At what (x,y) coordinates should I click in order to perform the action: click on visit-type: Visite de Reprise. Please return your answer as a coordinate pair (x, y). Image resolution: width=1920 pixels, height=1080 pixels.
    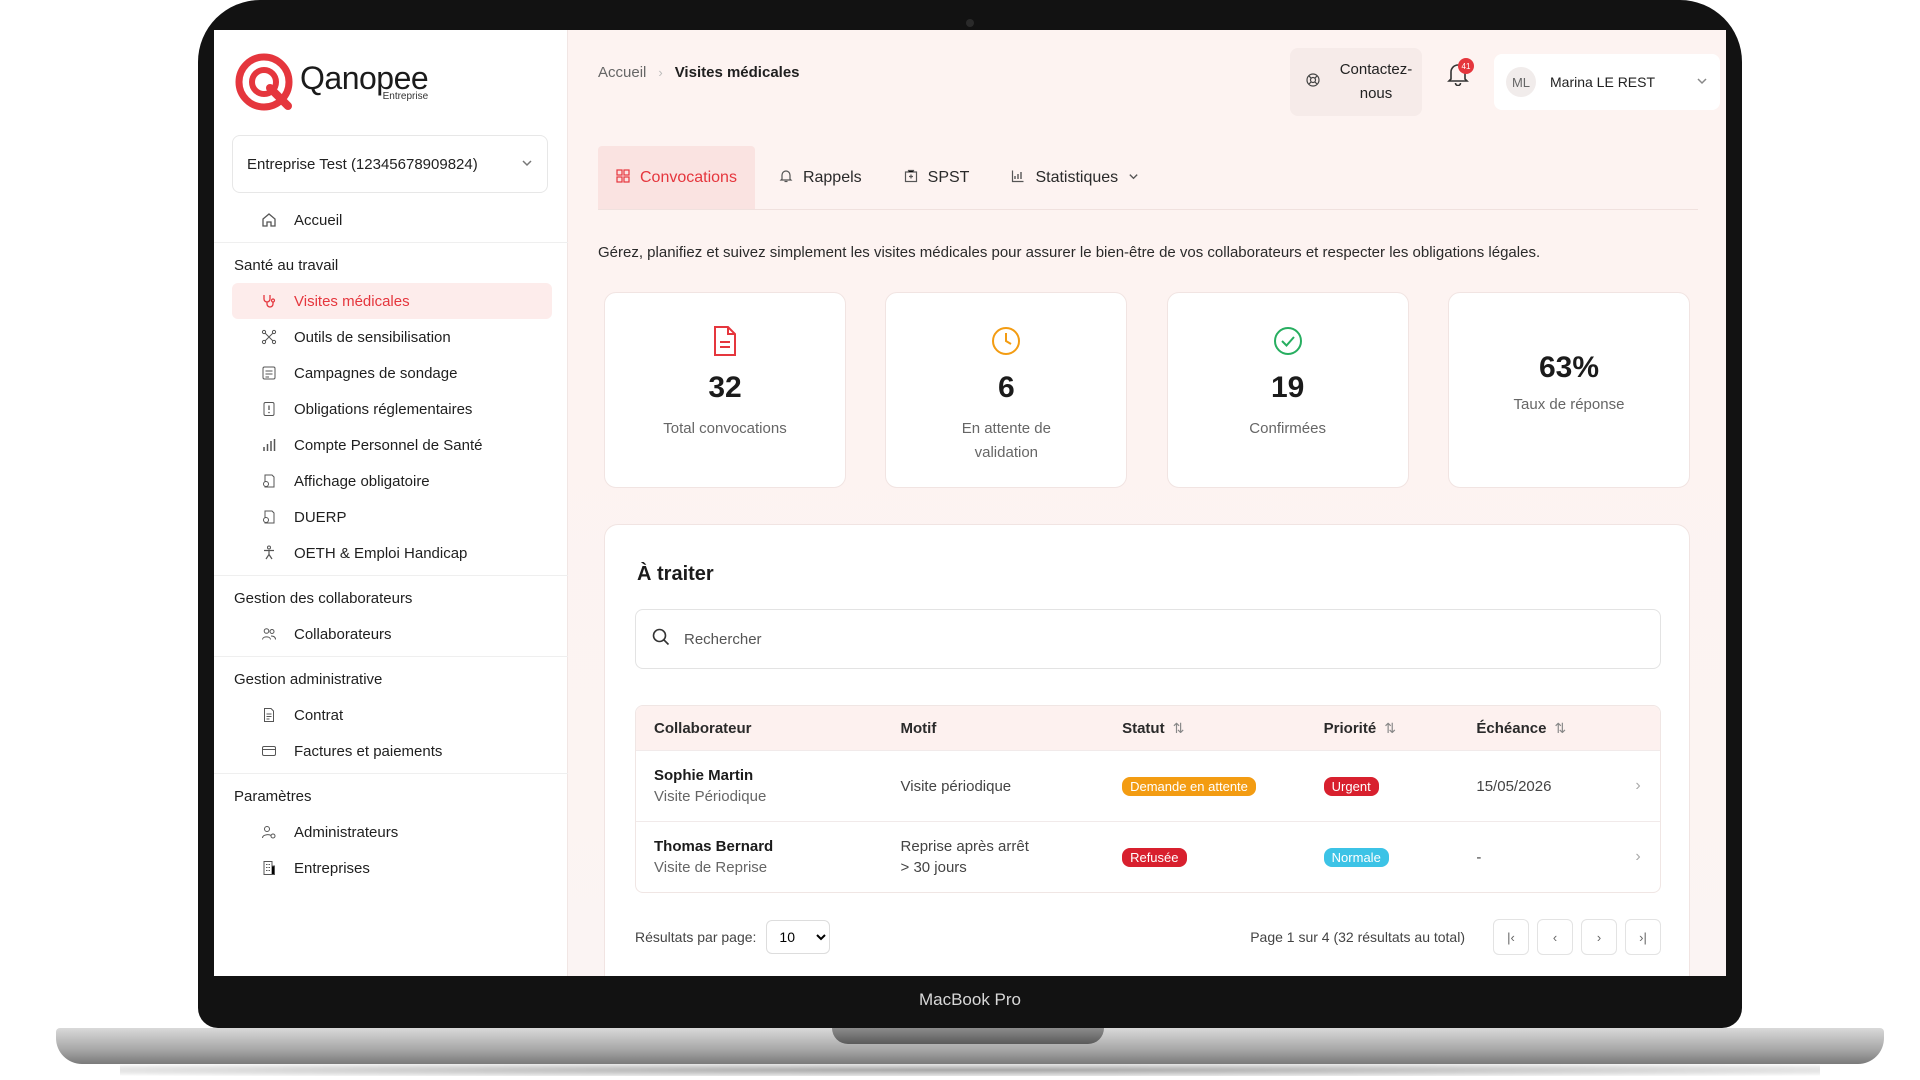
    Looking at the image, I should click on (711, 867).